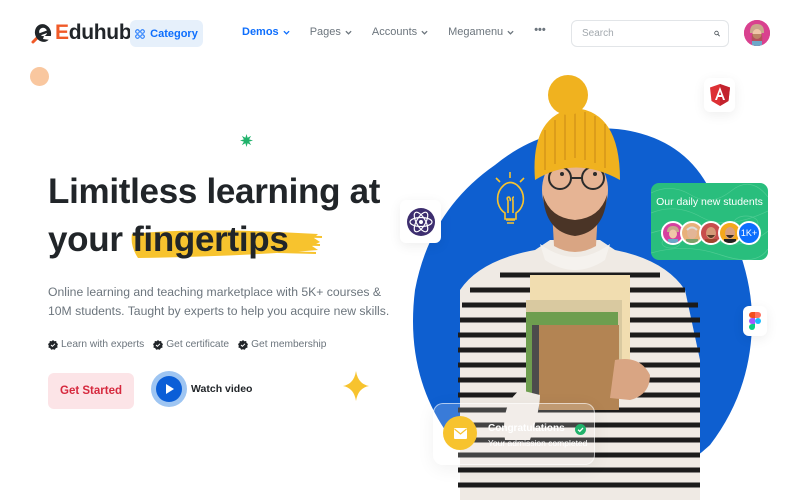 Image resolution: width=800 pixels, height=500 pixels. Describe the element at coordinates (140, 33) in the screenshot. I see `grid-icon` at that location.